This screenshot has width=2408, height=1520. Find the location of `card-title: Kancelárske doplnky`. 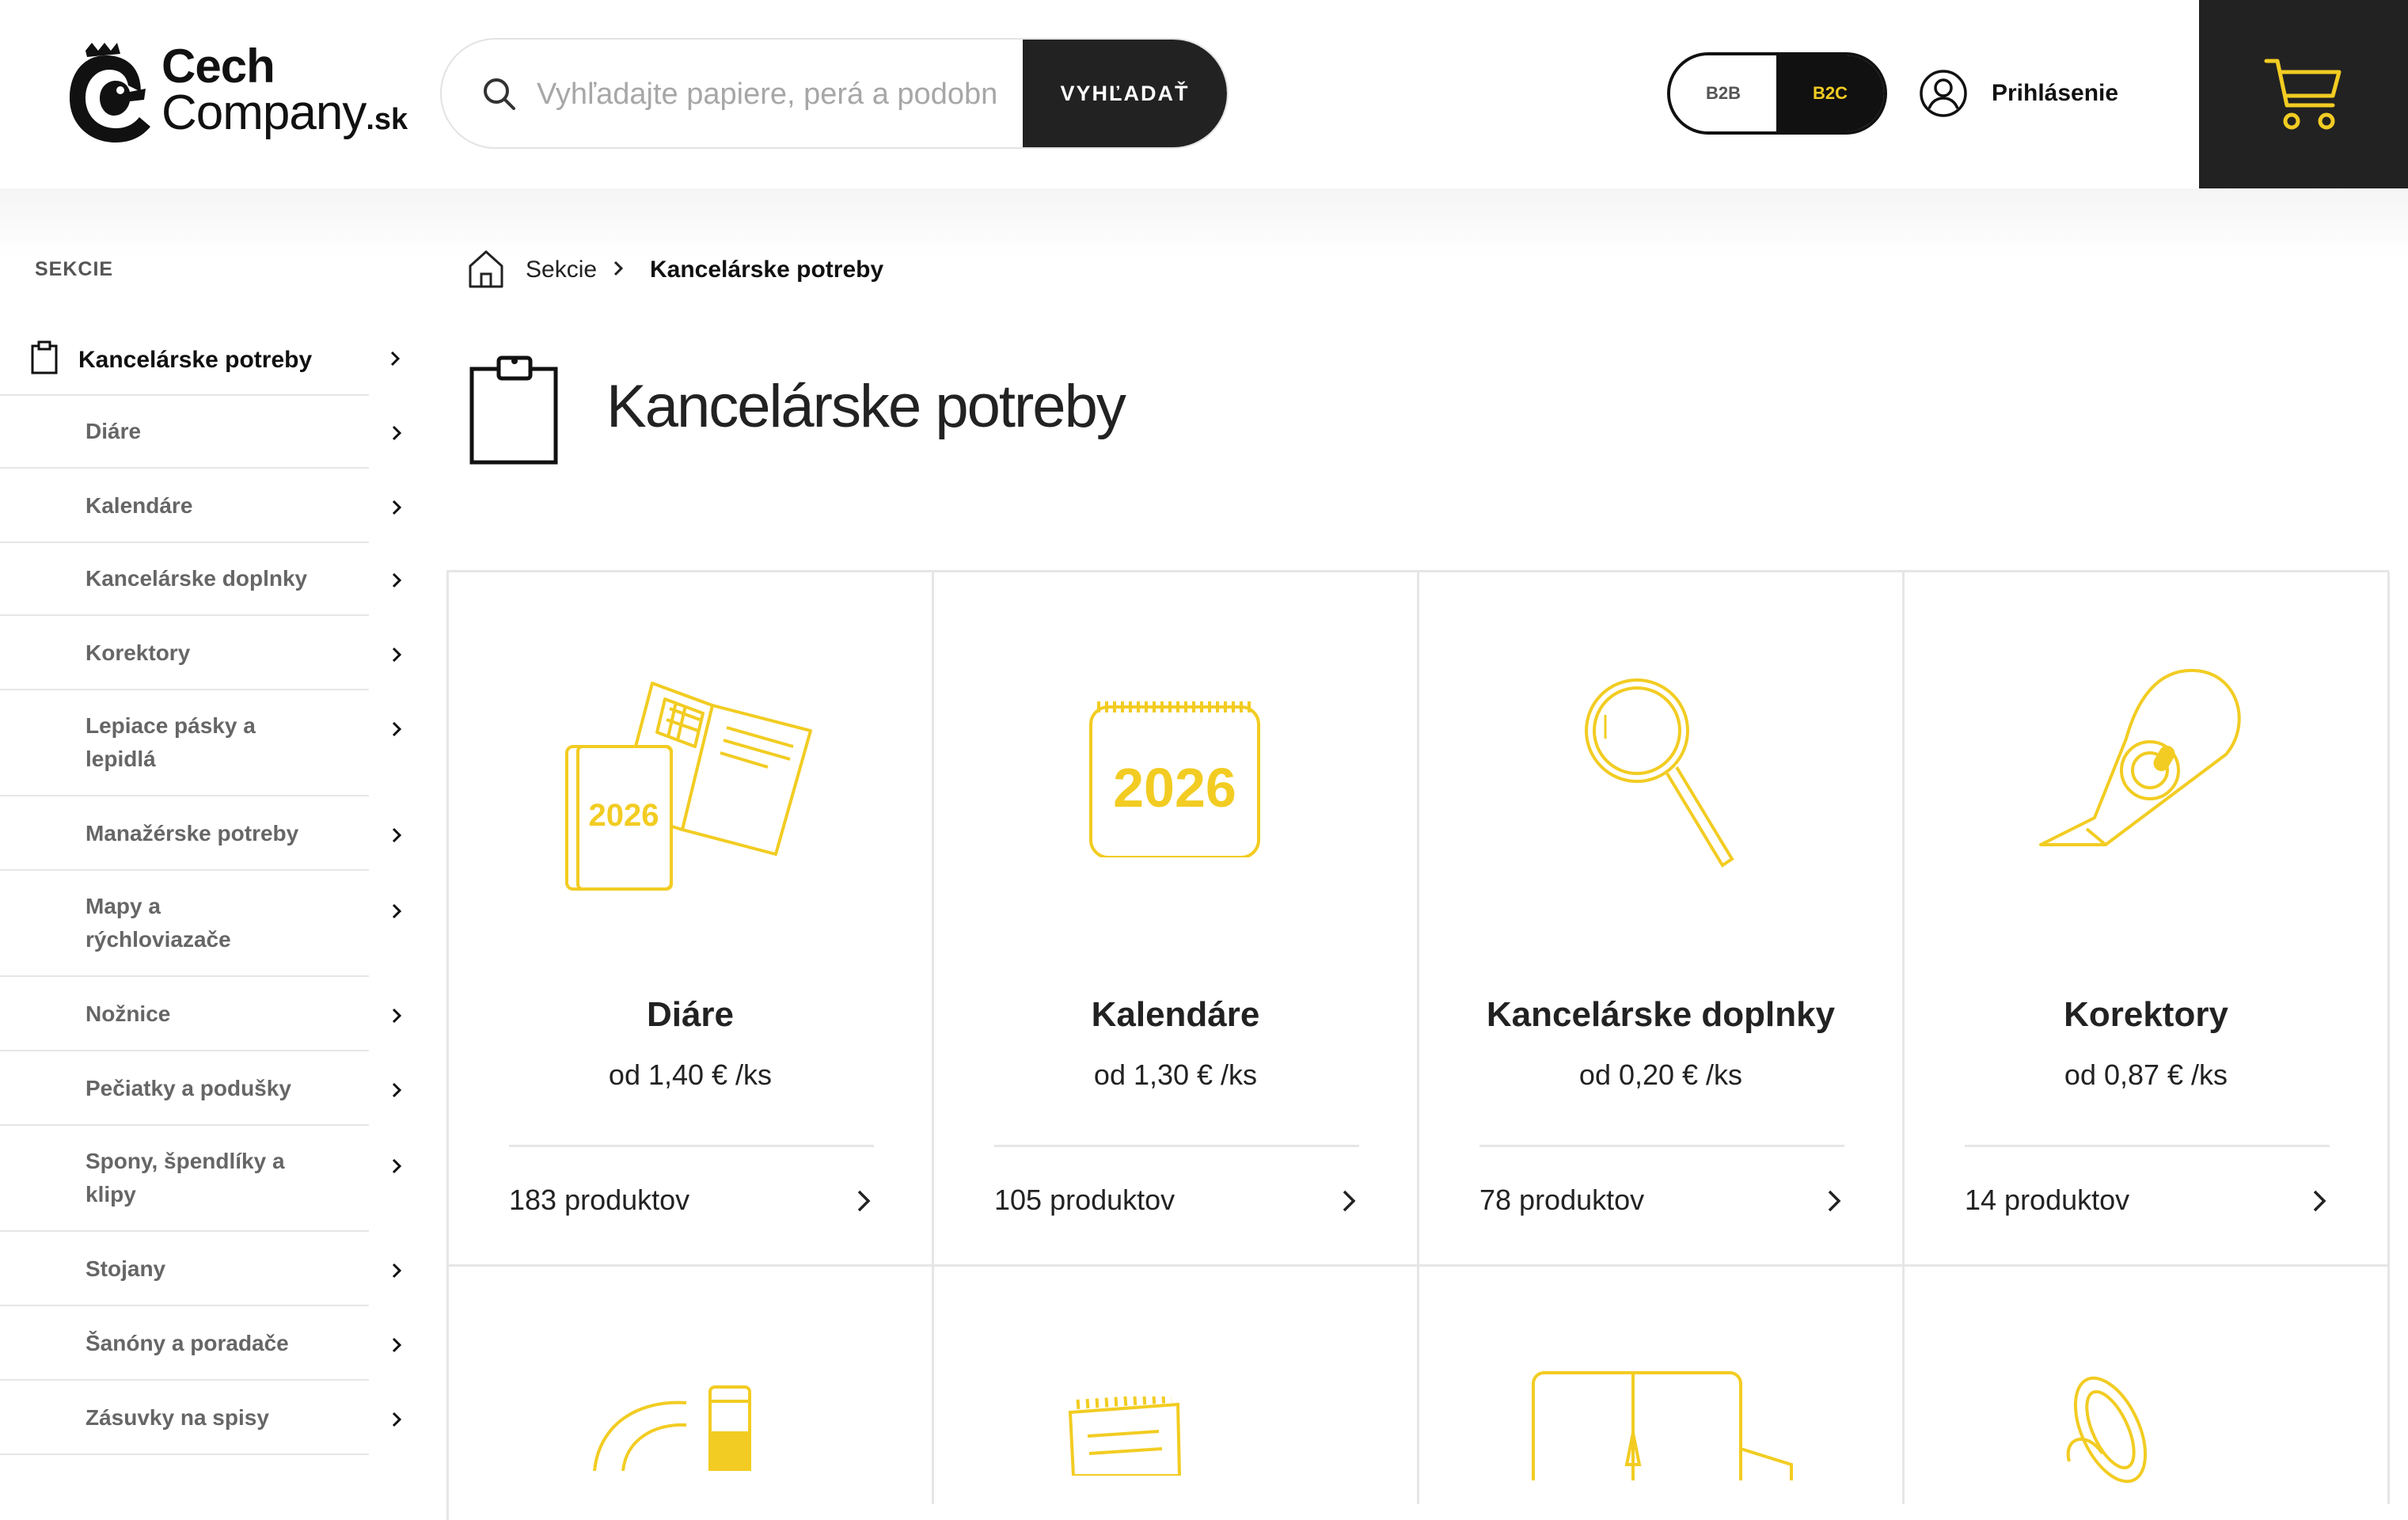

card-title: Kancelárske doplnky is located at coordinates (1661, 1014).